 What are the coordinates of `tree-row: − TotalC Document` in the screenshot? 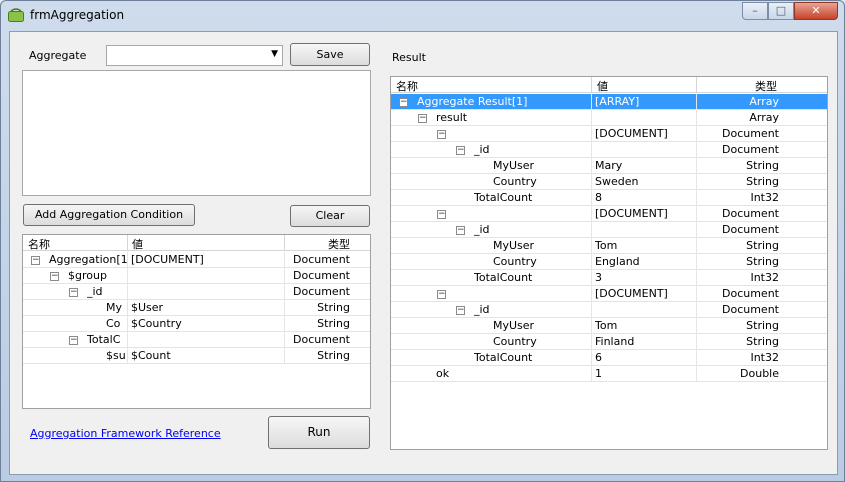 It's located at (196, 340).